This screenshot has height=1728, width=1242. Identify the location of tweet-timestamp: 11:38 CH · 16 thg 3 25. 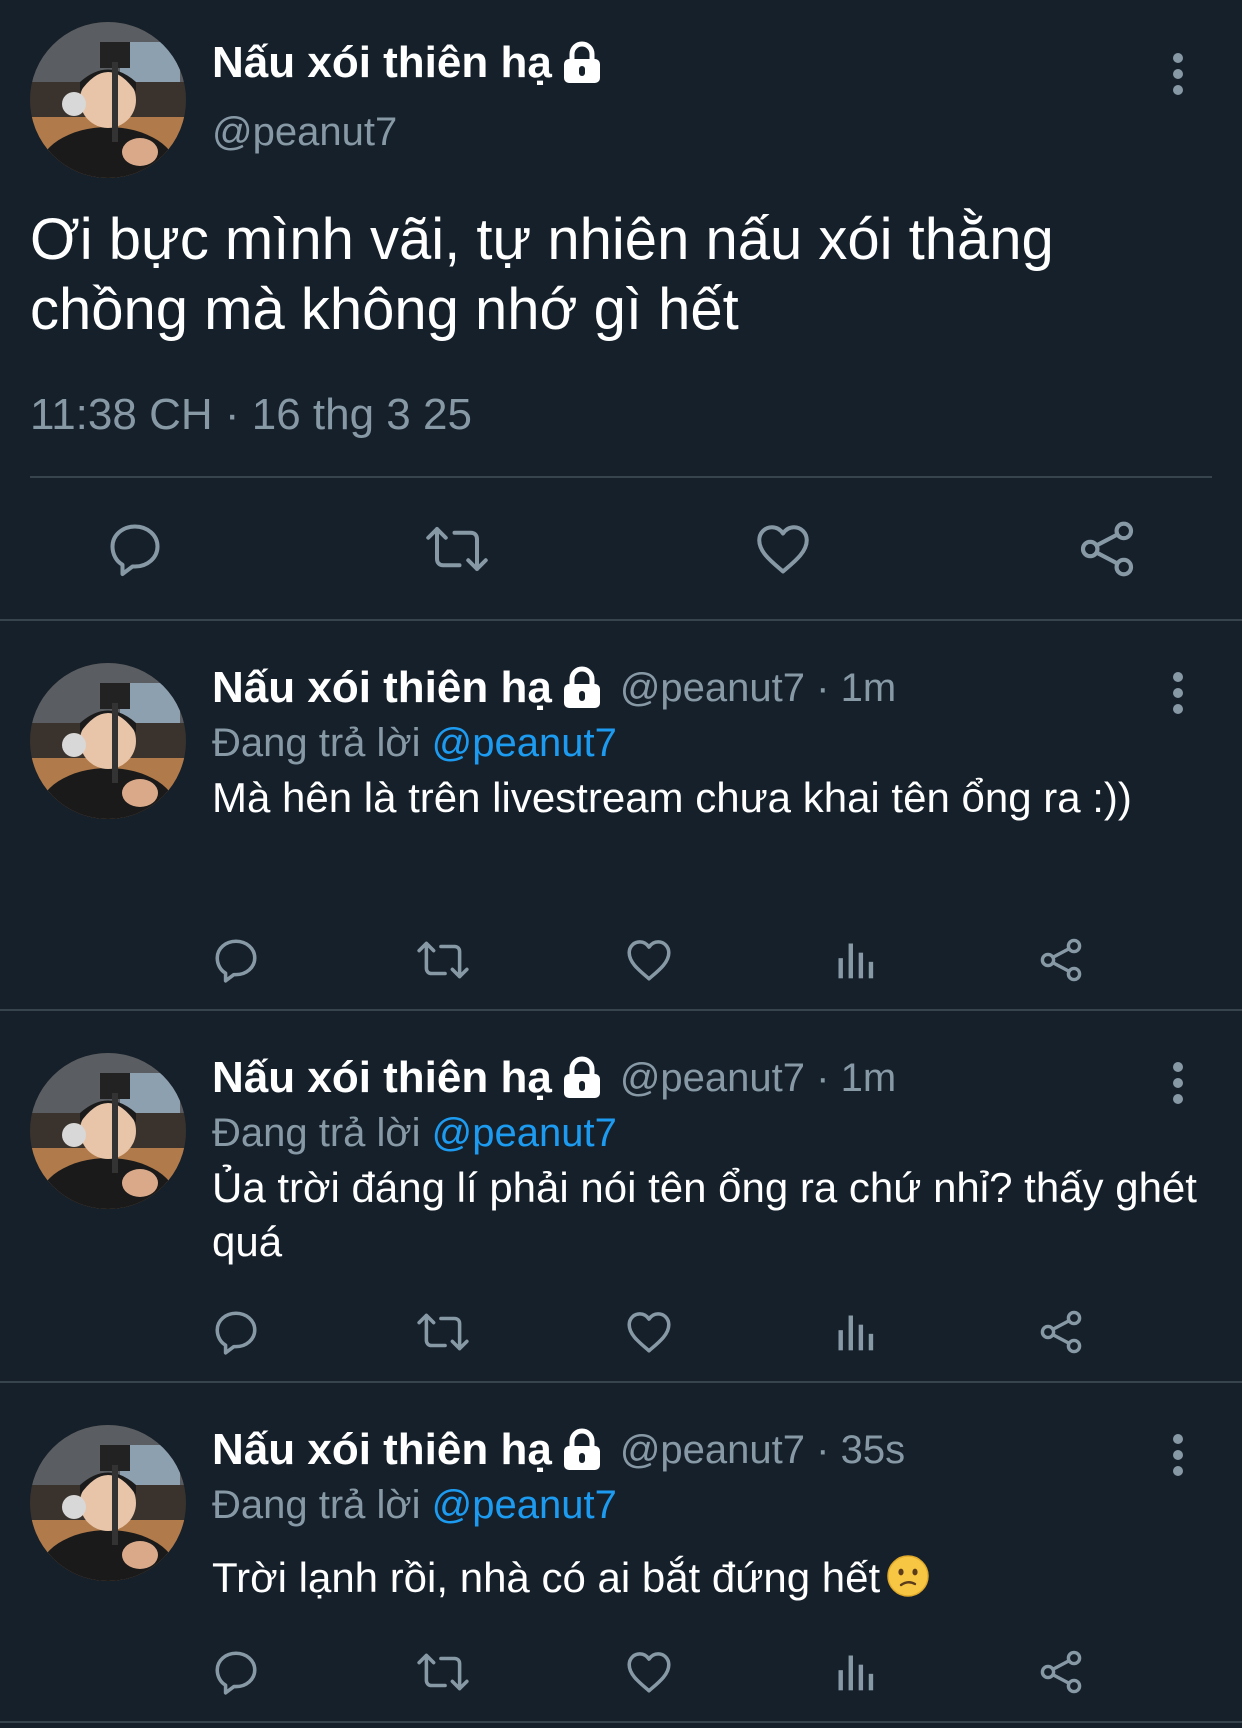
(251, 415).